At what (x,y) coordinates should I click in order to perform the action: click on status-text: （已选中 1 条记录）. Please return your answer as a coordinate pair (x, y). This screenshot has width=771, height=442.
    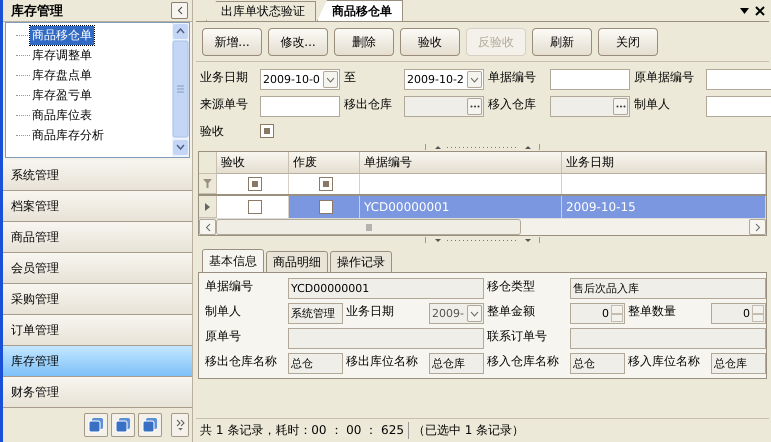
    Looking at the image, I should click on (468, 430).